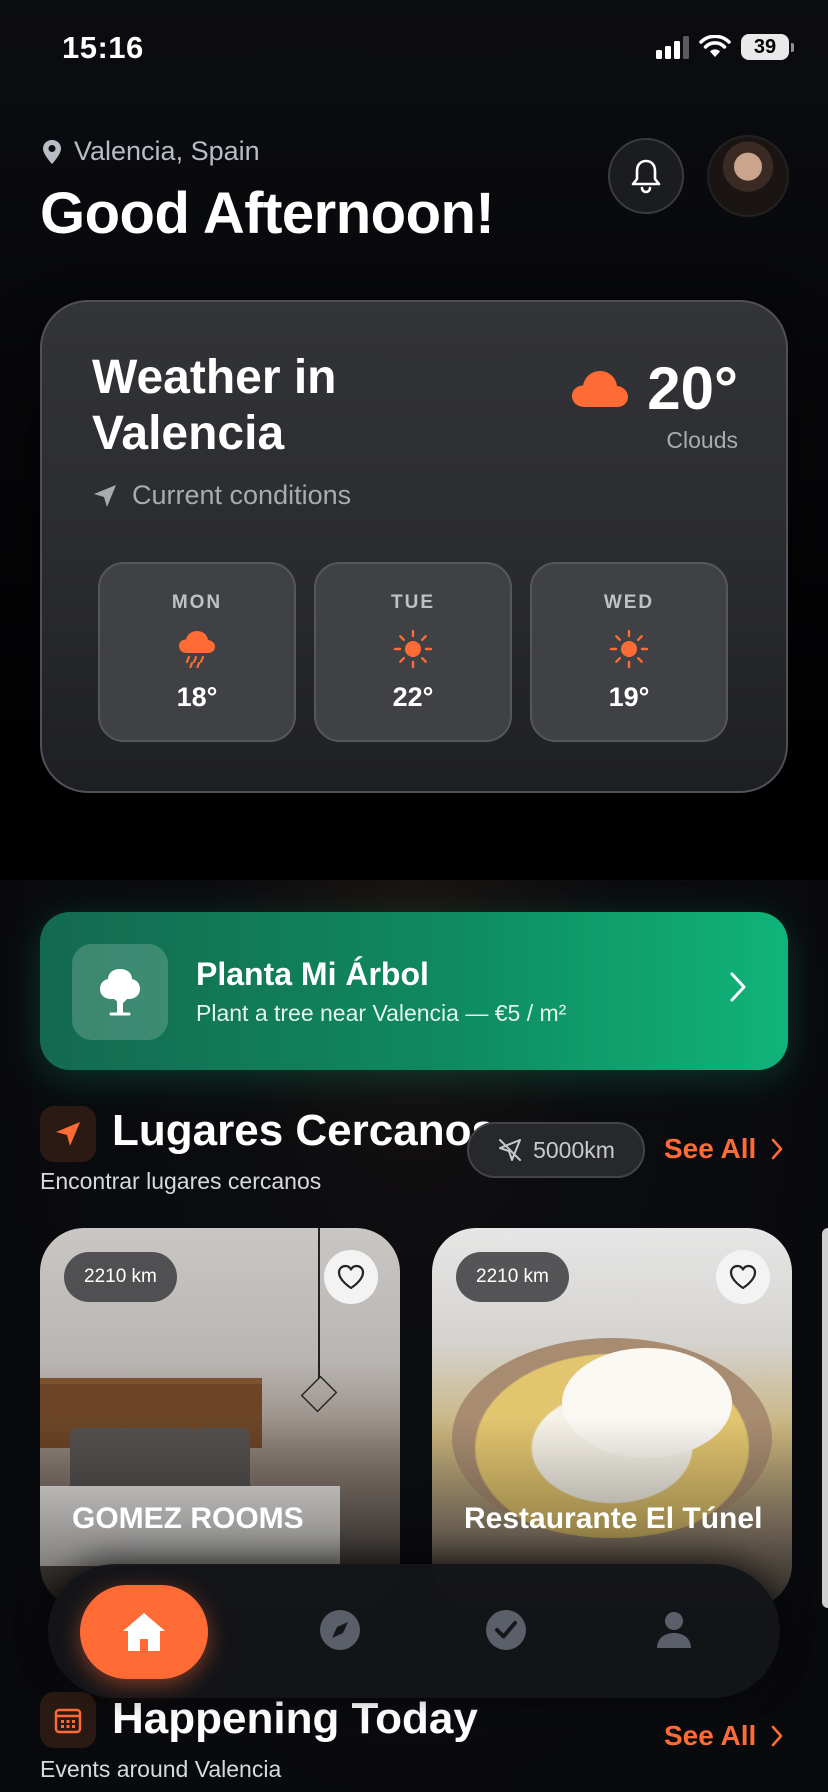 The height and width of the screenshot is (1792, 828). I want to click on place-name: Restaurante El Túnel, so click(613, 1518).